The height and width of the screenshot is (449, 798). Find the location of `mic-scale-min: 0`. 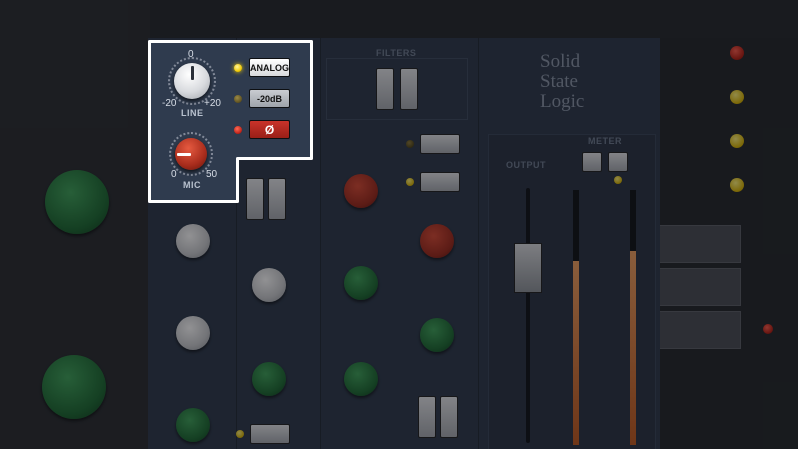

mic-scale-min: 0 is located at coordinates (174, 174).